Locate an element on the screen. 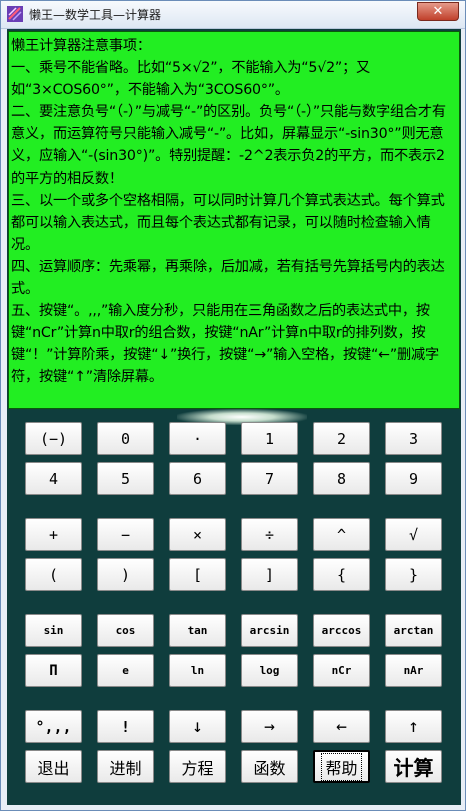 The image size is (466, 811). help-button-label: 帮助 is located at coordinates (341, 766).